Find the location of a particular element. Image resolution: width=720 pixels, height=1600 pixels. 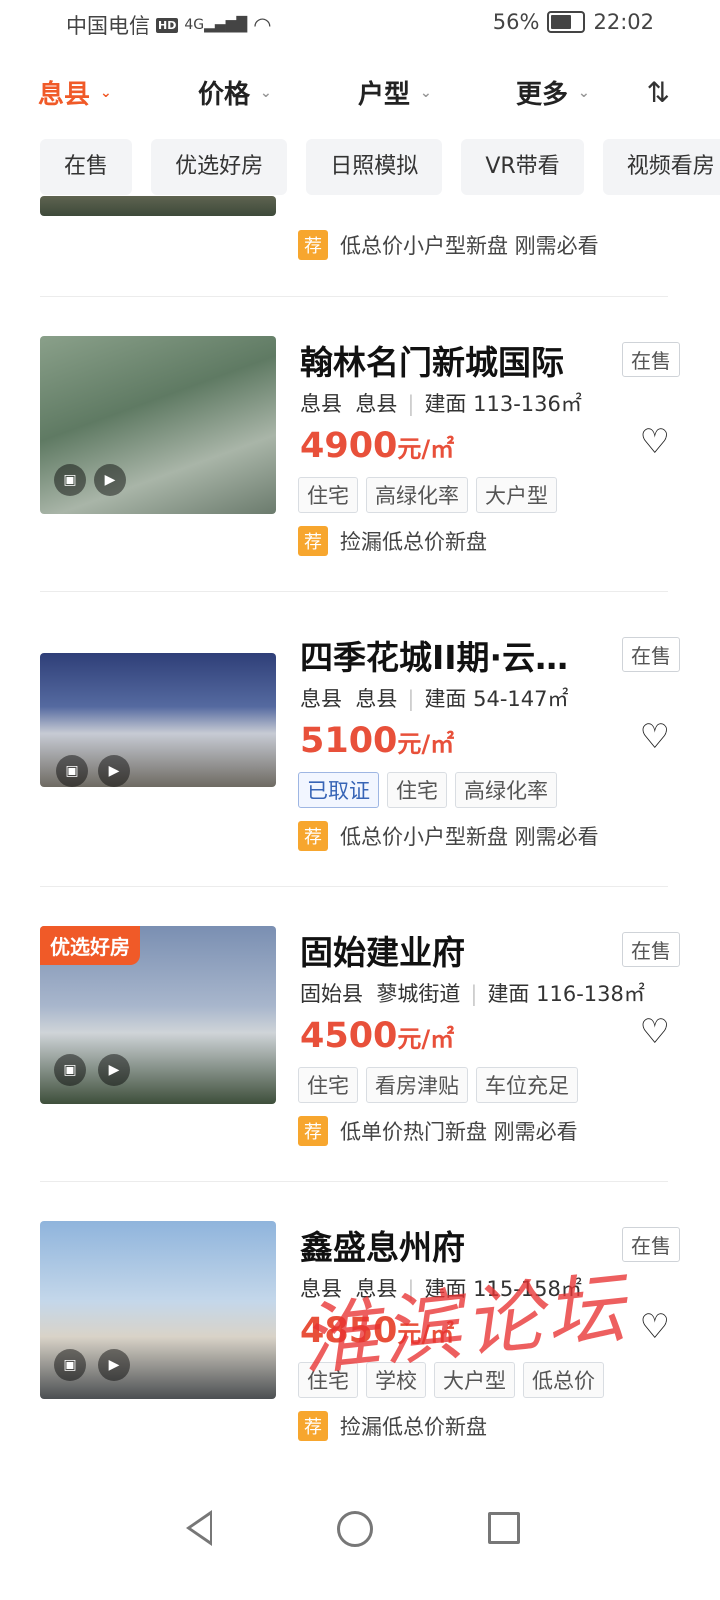

chip-on-sale: 在售 is located at coordinates (86, 167).